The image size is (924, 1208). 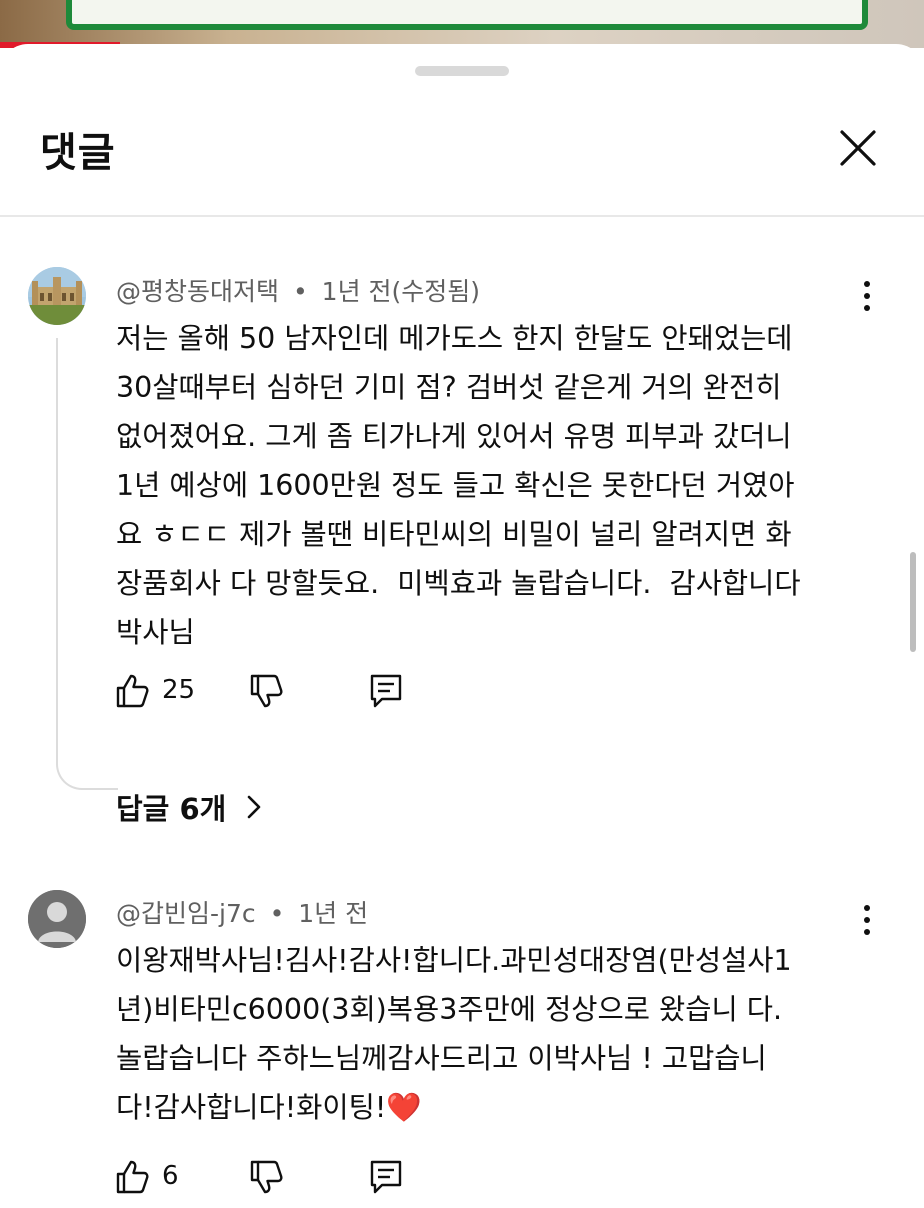 I want to click on comment-author: @평창동대저택, so click(x=197, y=291).